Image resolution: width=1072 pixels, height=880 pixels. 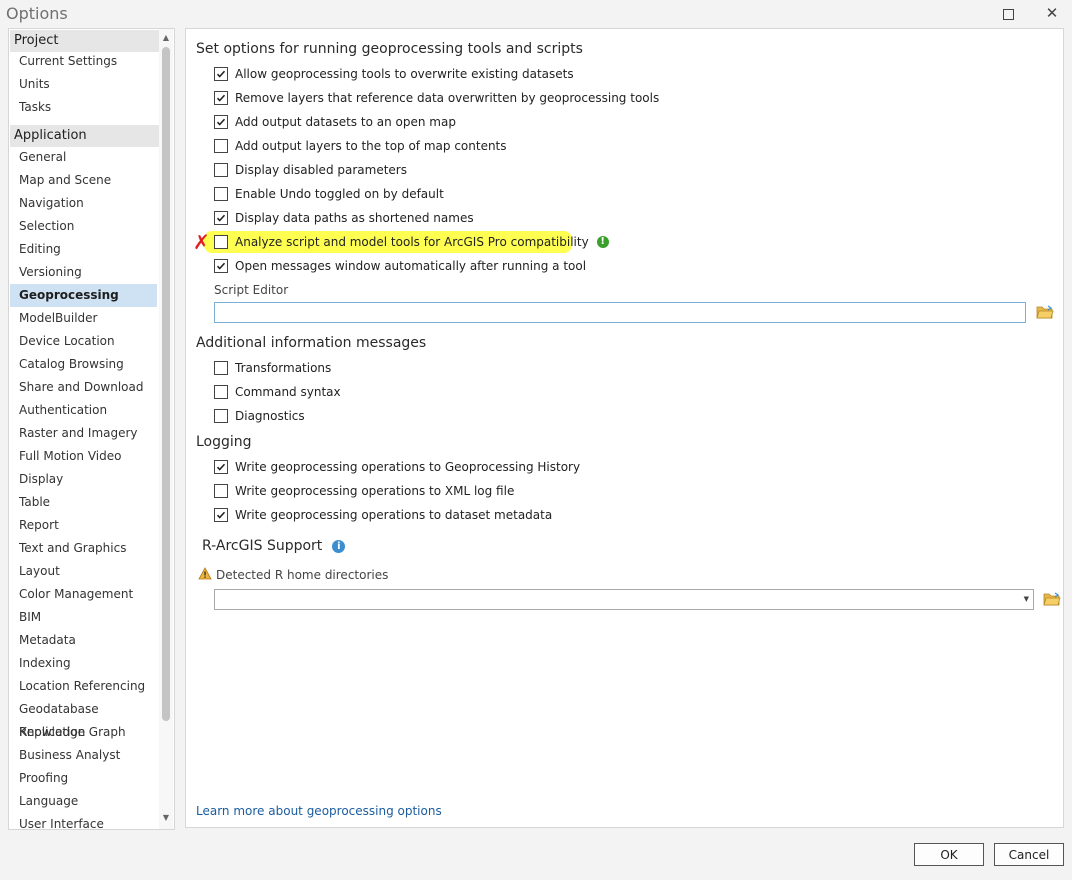 I want to click on checkbox-display-disabled-parameters, so click(x=221, y=170).